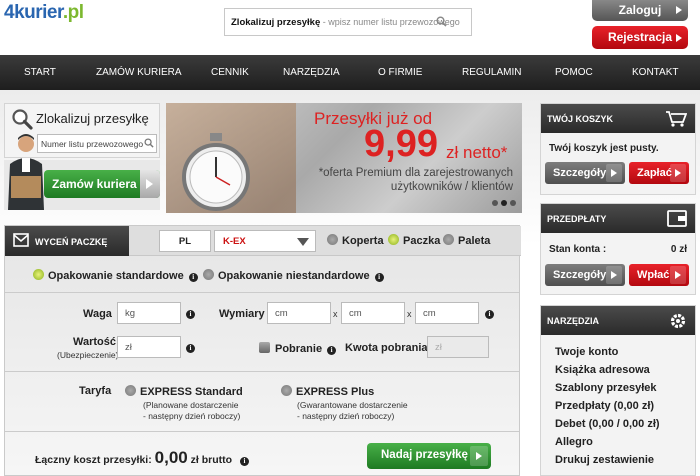 The width and height of the screenshot is (700, 476). I want to click on cart-header: TWÓJ KOSZYK, so click(618, 118).